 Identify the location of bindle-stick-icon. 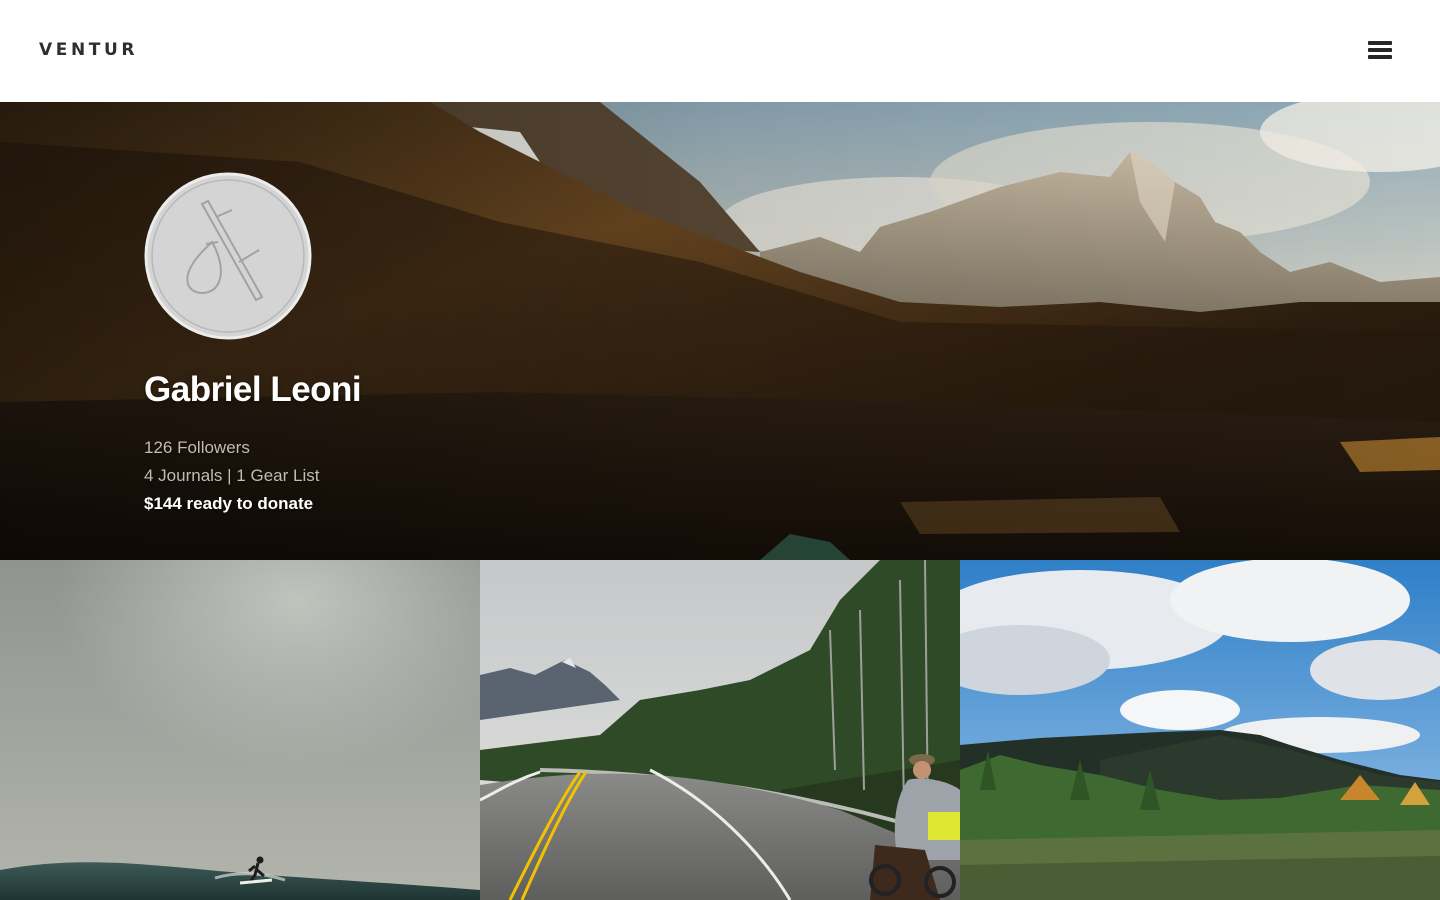
(228, 256).